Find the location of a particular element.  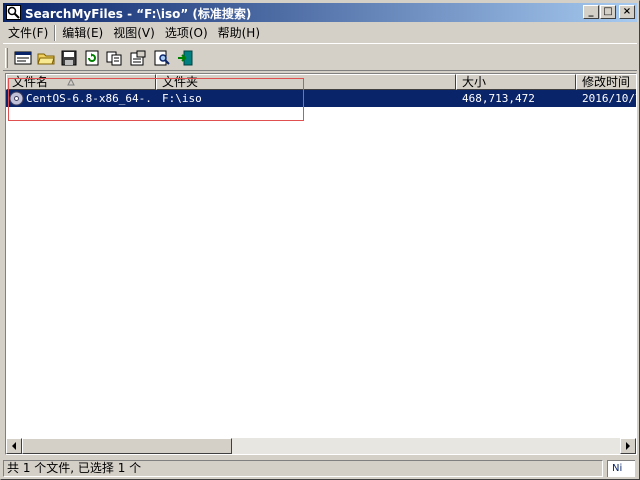

close-button: × is located at coordinates (627, 12).